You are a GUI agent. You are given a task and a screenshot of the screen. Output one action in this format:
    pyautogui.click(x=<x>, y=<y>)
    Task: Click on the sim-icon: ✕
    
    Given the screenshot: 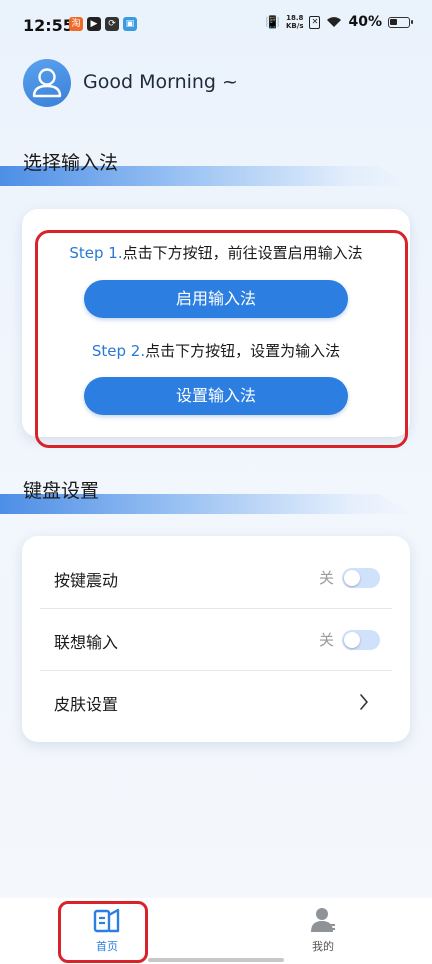 What is the action you would take?
    pyautogui.click(x=315, y=22)
    